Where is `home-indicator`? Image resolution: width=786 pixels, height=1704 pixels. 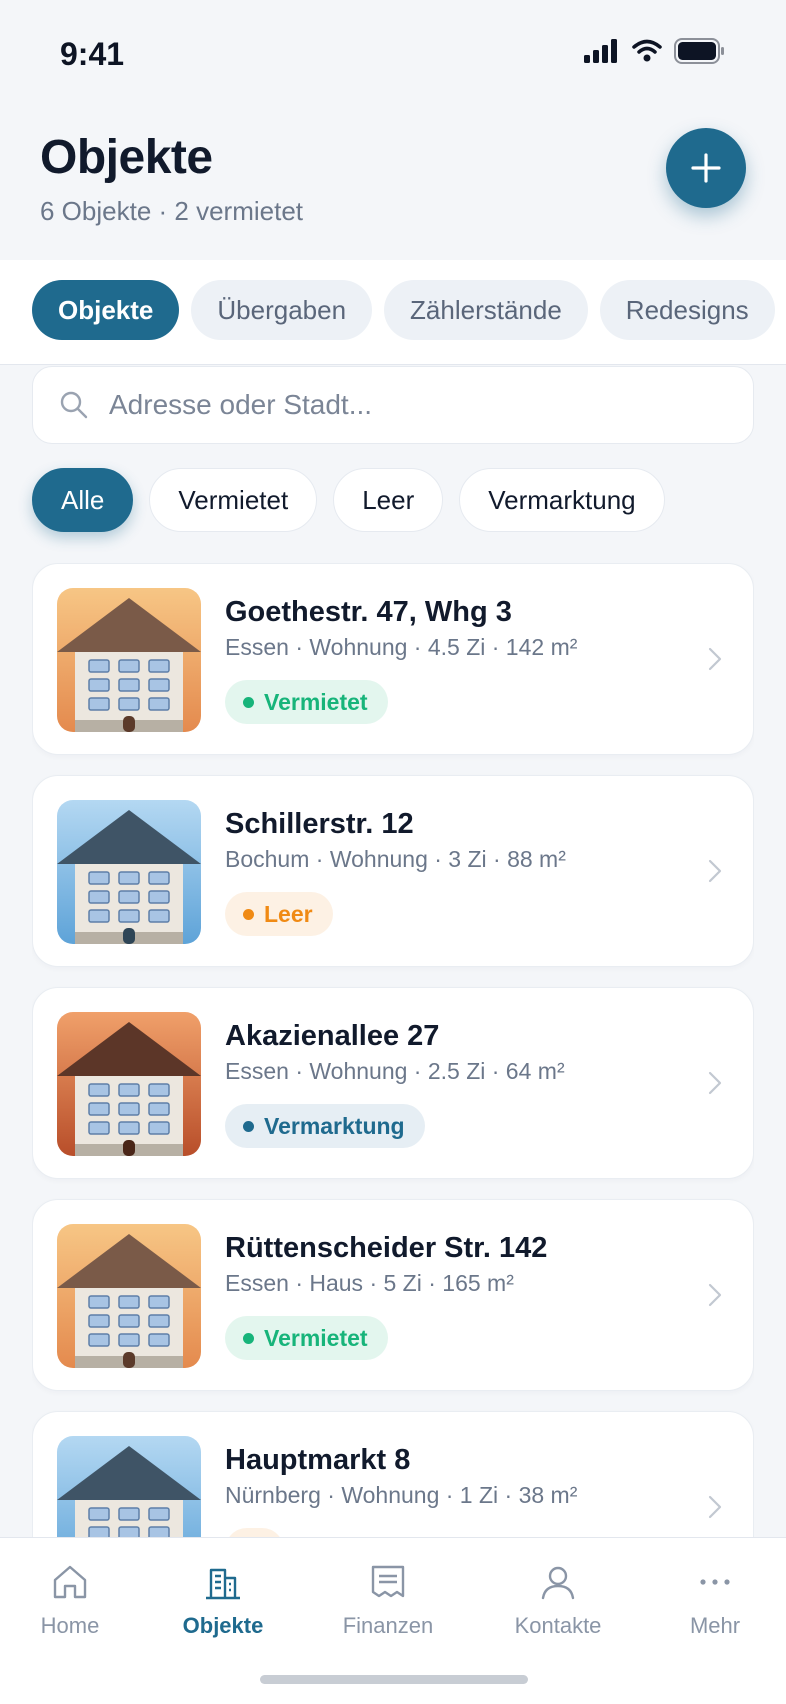 home-indicator is located at coordinates (394, 1679).